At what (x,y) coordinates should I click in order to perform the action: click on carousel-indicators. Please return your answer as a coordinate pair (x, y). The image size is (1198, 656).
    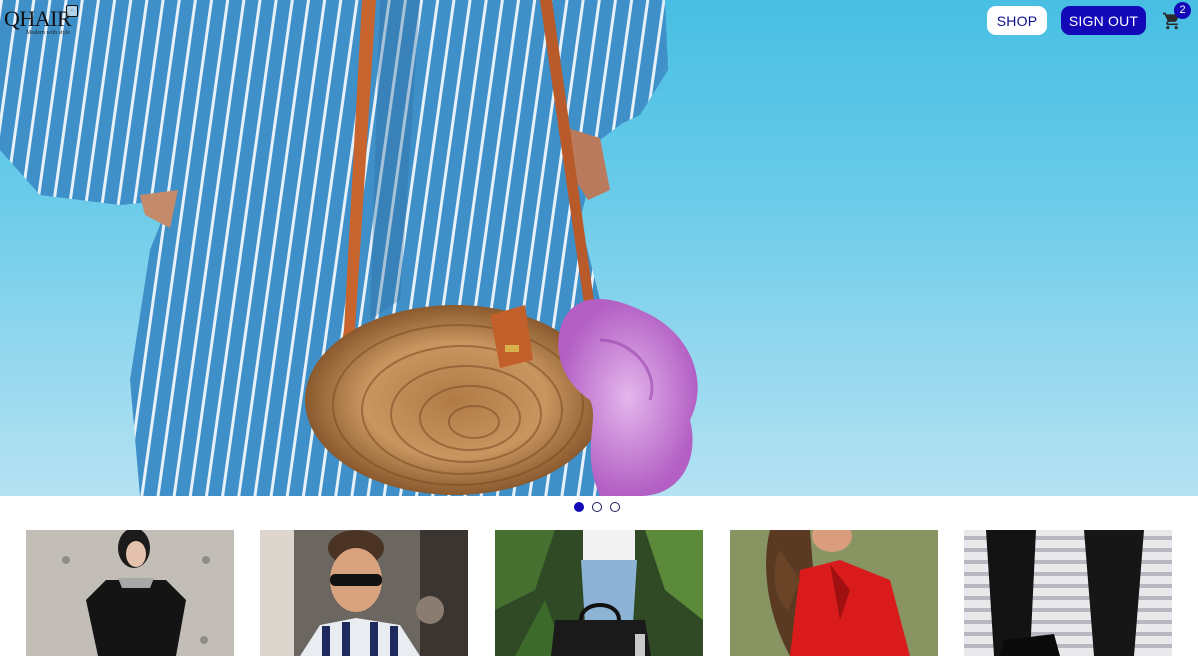
    Looking at the image, I should click on (597, 508).